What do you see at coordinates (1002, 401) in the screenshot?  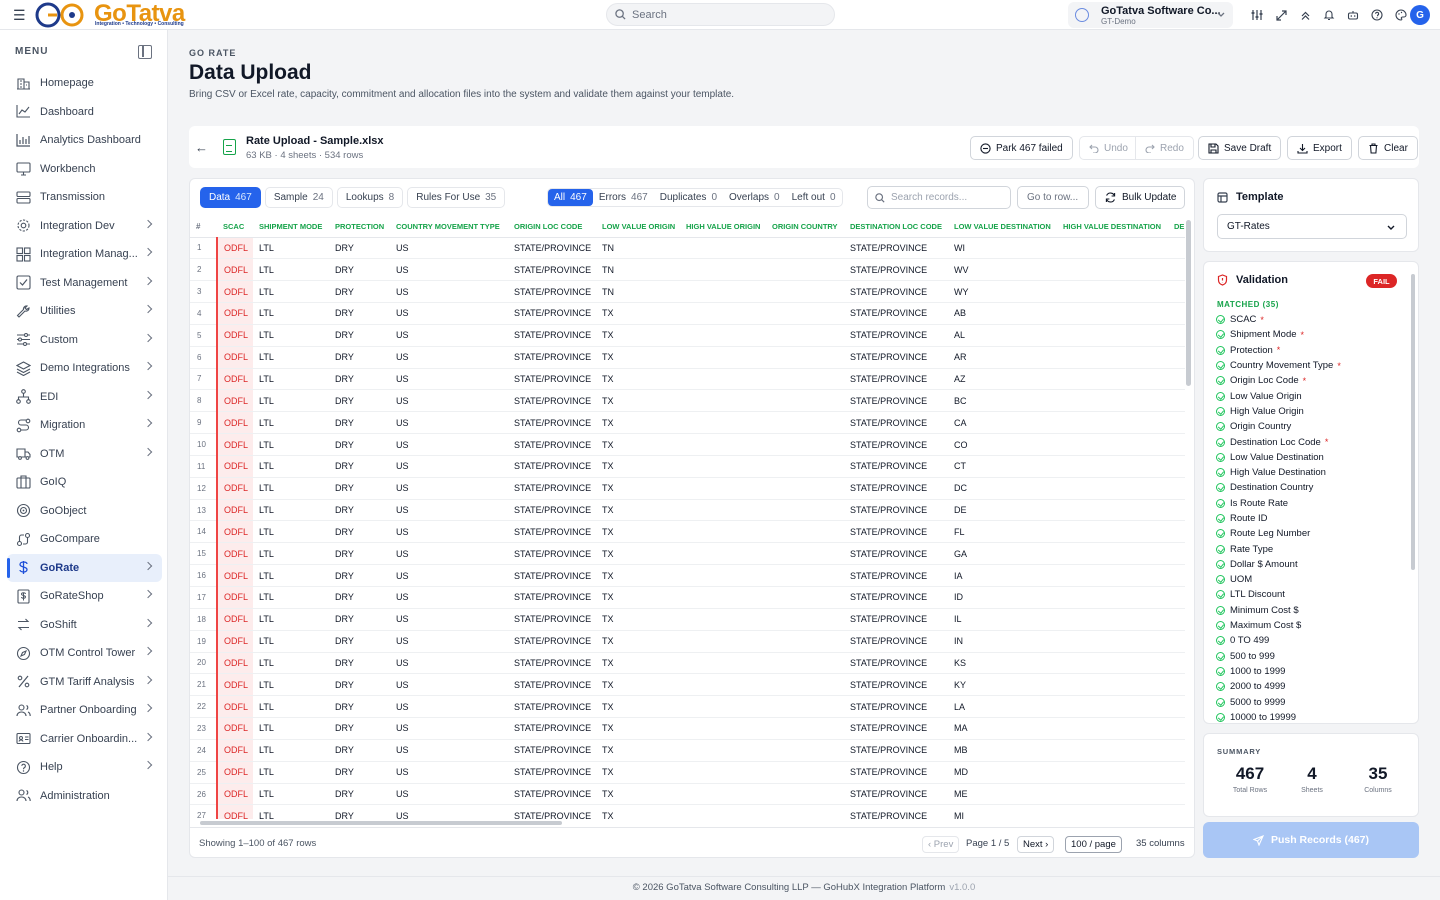 I see `table-cell: BC` at bounding box center [1002, 401].